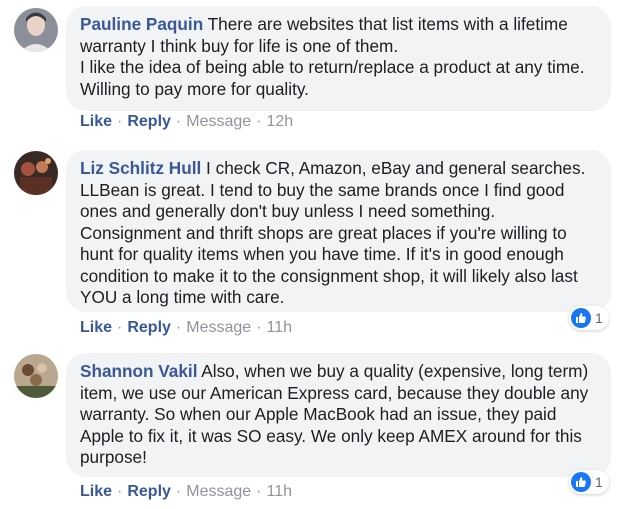 The image size is (640, 509). What do you see at coordinates (140, 168) in the screenshot?
I see `author-name: Liz Schlitz Hull` at bounding box center [140, 168].